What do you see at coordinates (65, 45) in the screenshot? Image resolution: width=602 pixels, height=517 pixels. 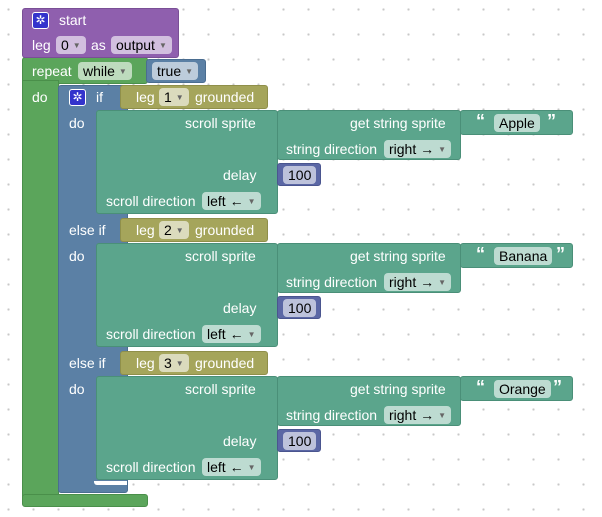 I see `leg-value: 0` at bounding box center [65, 45].